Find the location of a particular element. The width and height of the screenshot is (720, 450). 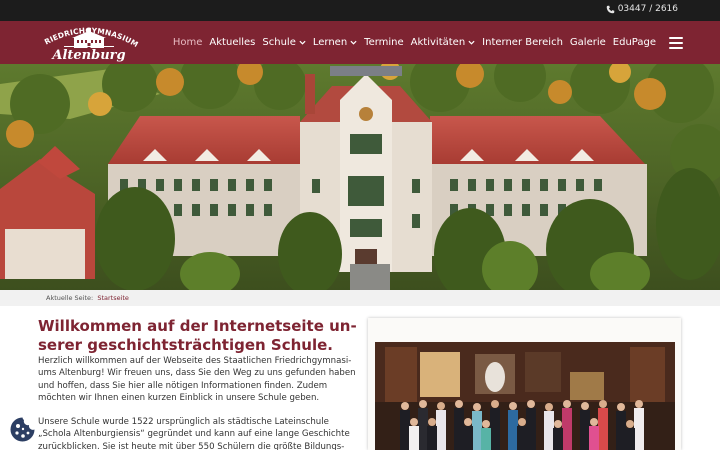

nav-item-label: Home is located at coordinates (187, 42).